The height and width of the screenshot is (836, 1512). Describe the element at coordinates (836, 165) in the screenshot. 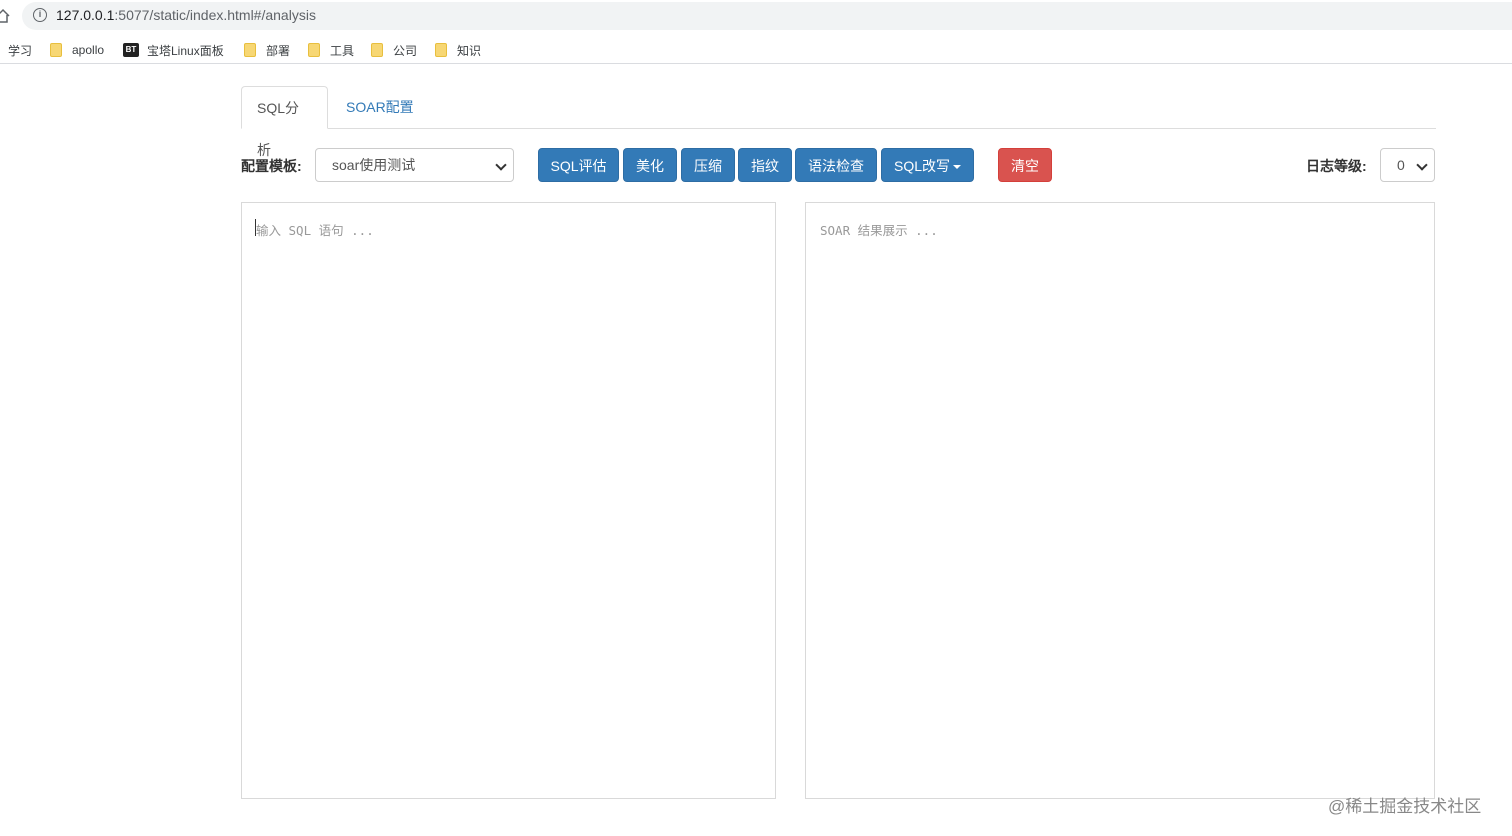

I see `syntax-check-button: 语法检查` at that location.